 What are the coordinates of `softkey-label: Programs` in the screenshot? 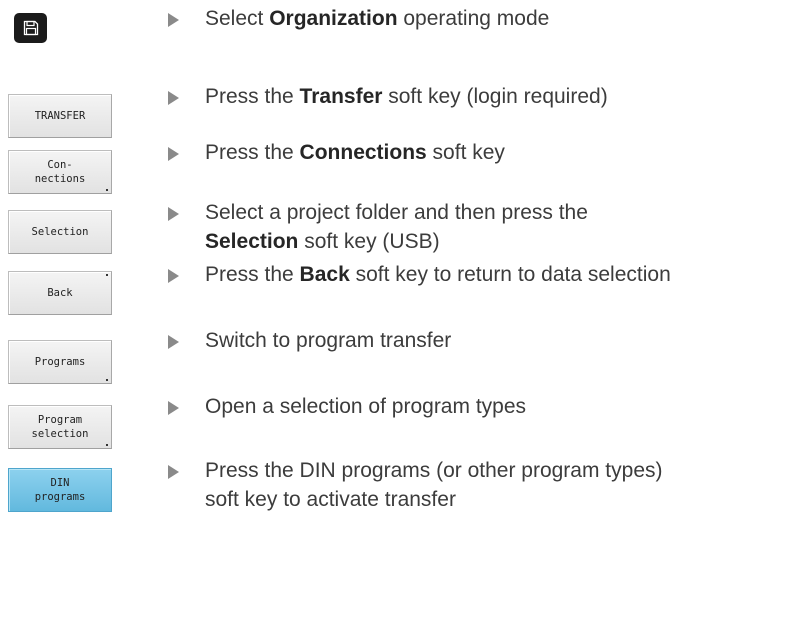 It's located at (60, 362).